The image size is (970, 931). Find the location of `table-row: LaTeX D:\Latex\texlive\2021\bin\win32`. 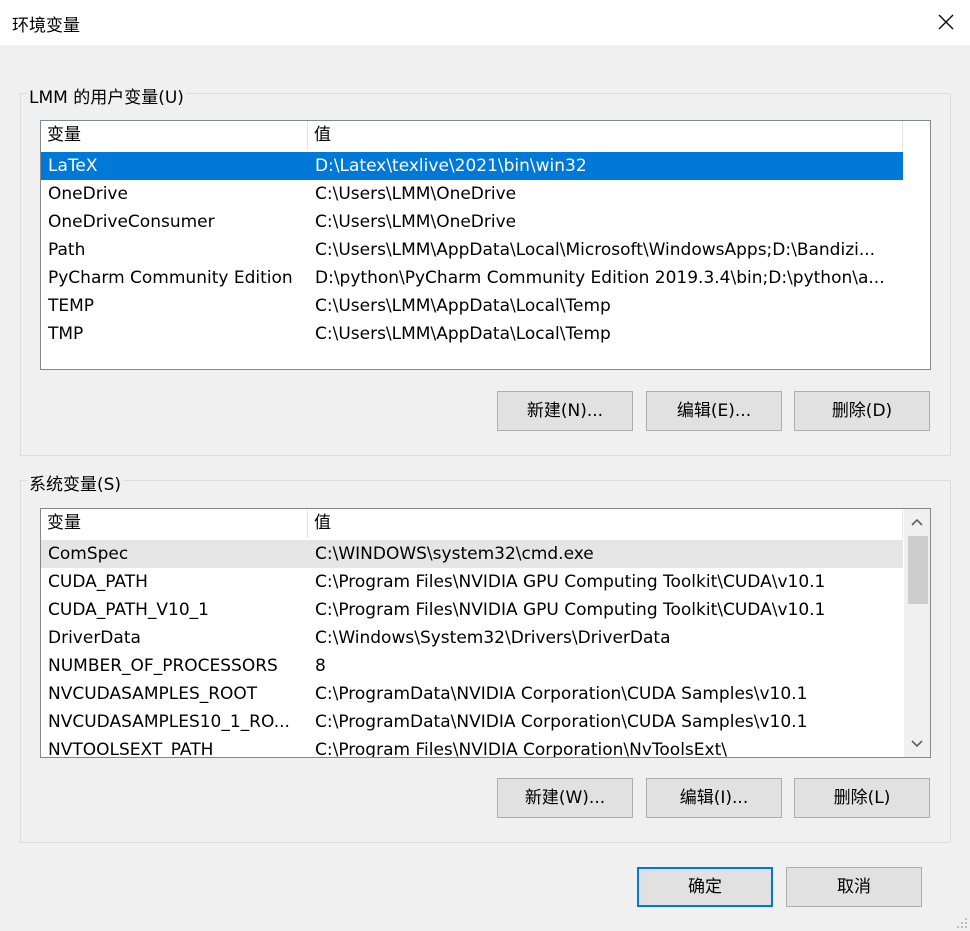

table-row: LaTeX D:\Latex\texlive\2021\bin\win32 is located at coordinates (472, 166).